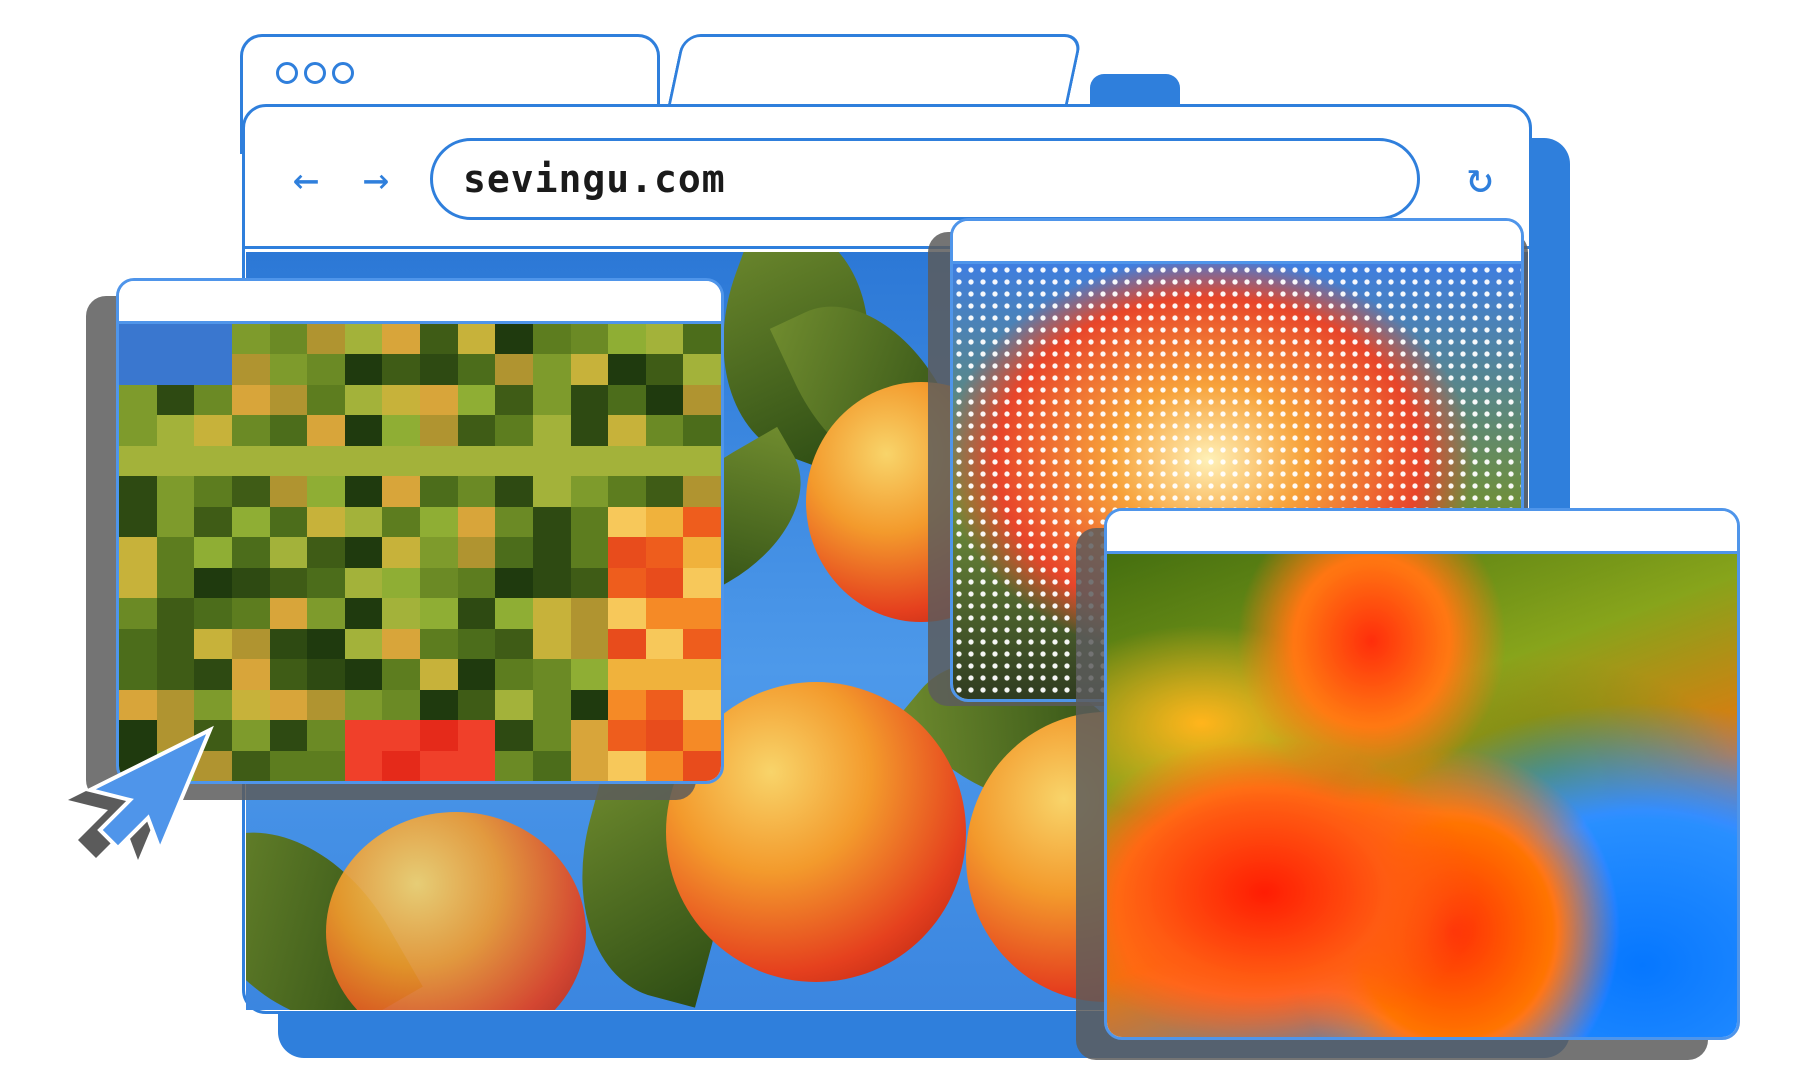 Image resolution: width=1800 pixels, height=1080 pixels. I want to click on minimize-dot-icon, so click(315, 73).